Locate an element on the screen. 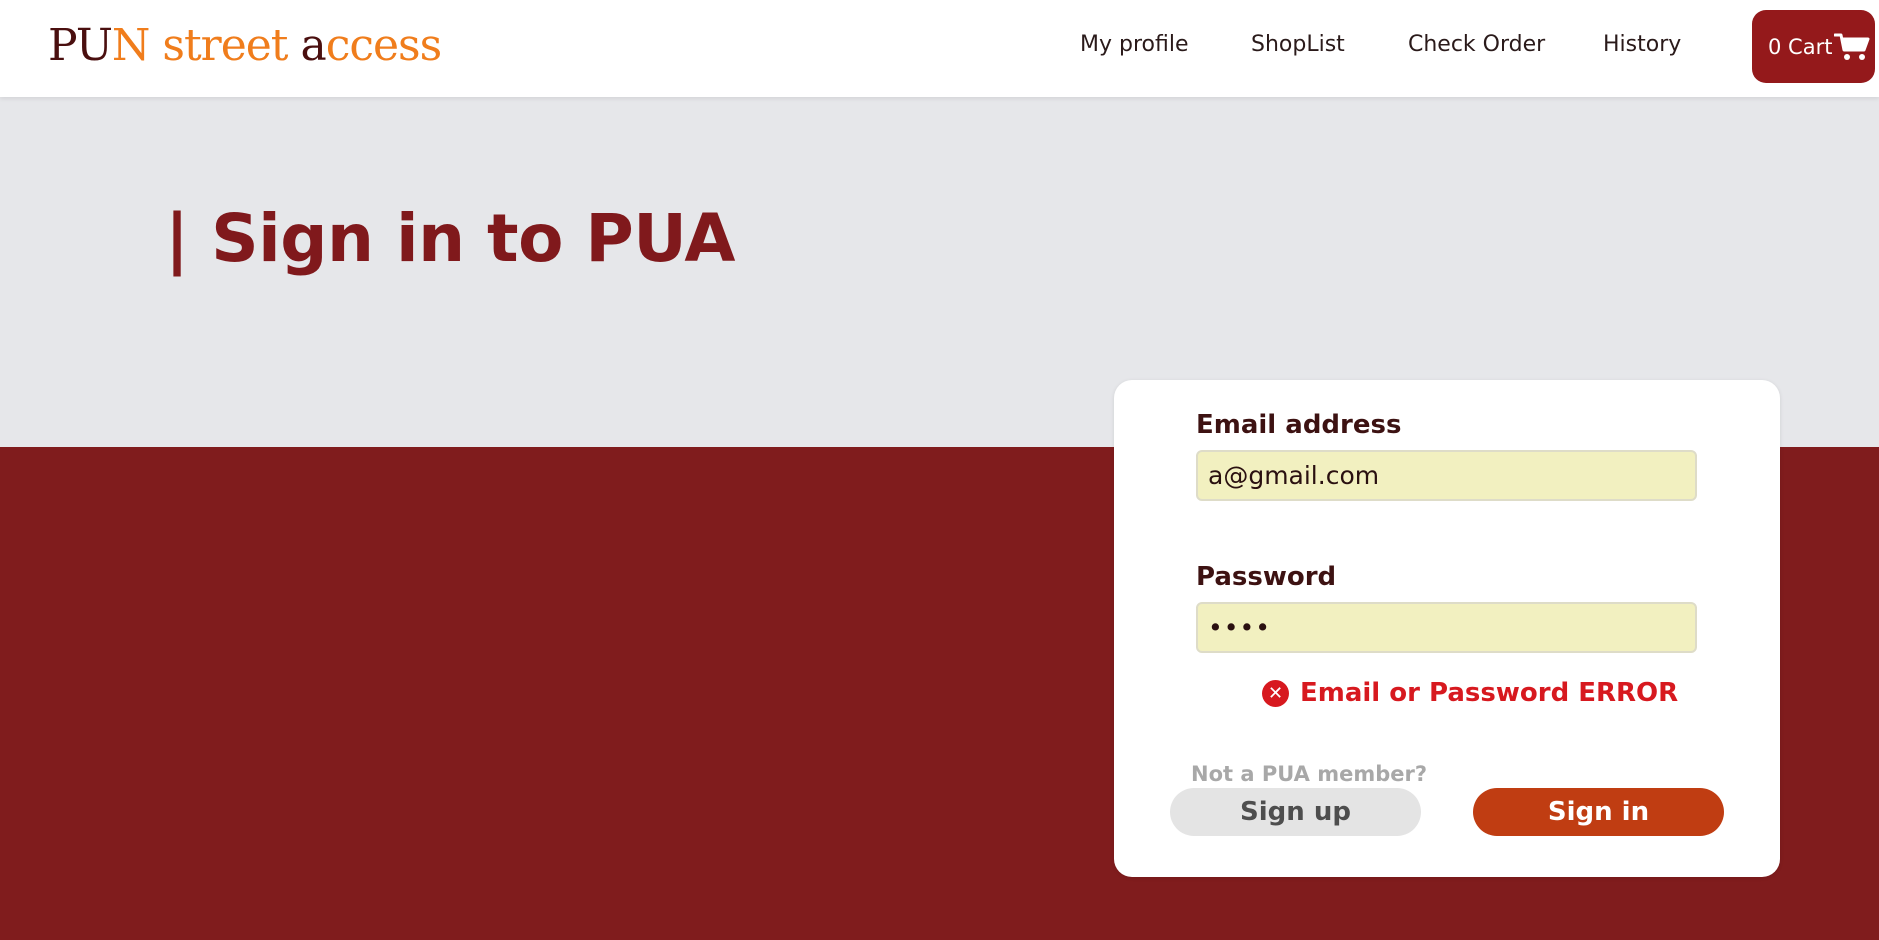 Image resolution: width=1879 pixels, height=940 pixels. nav-check-order: Check Order is located at coordinates (1476, 47).